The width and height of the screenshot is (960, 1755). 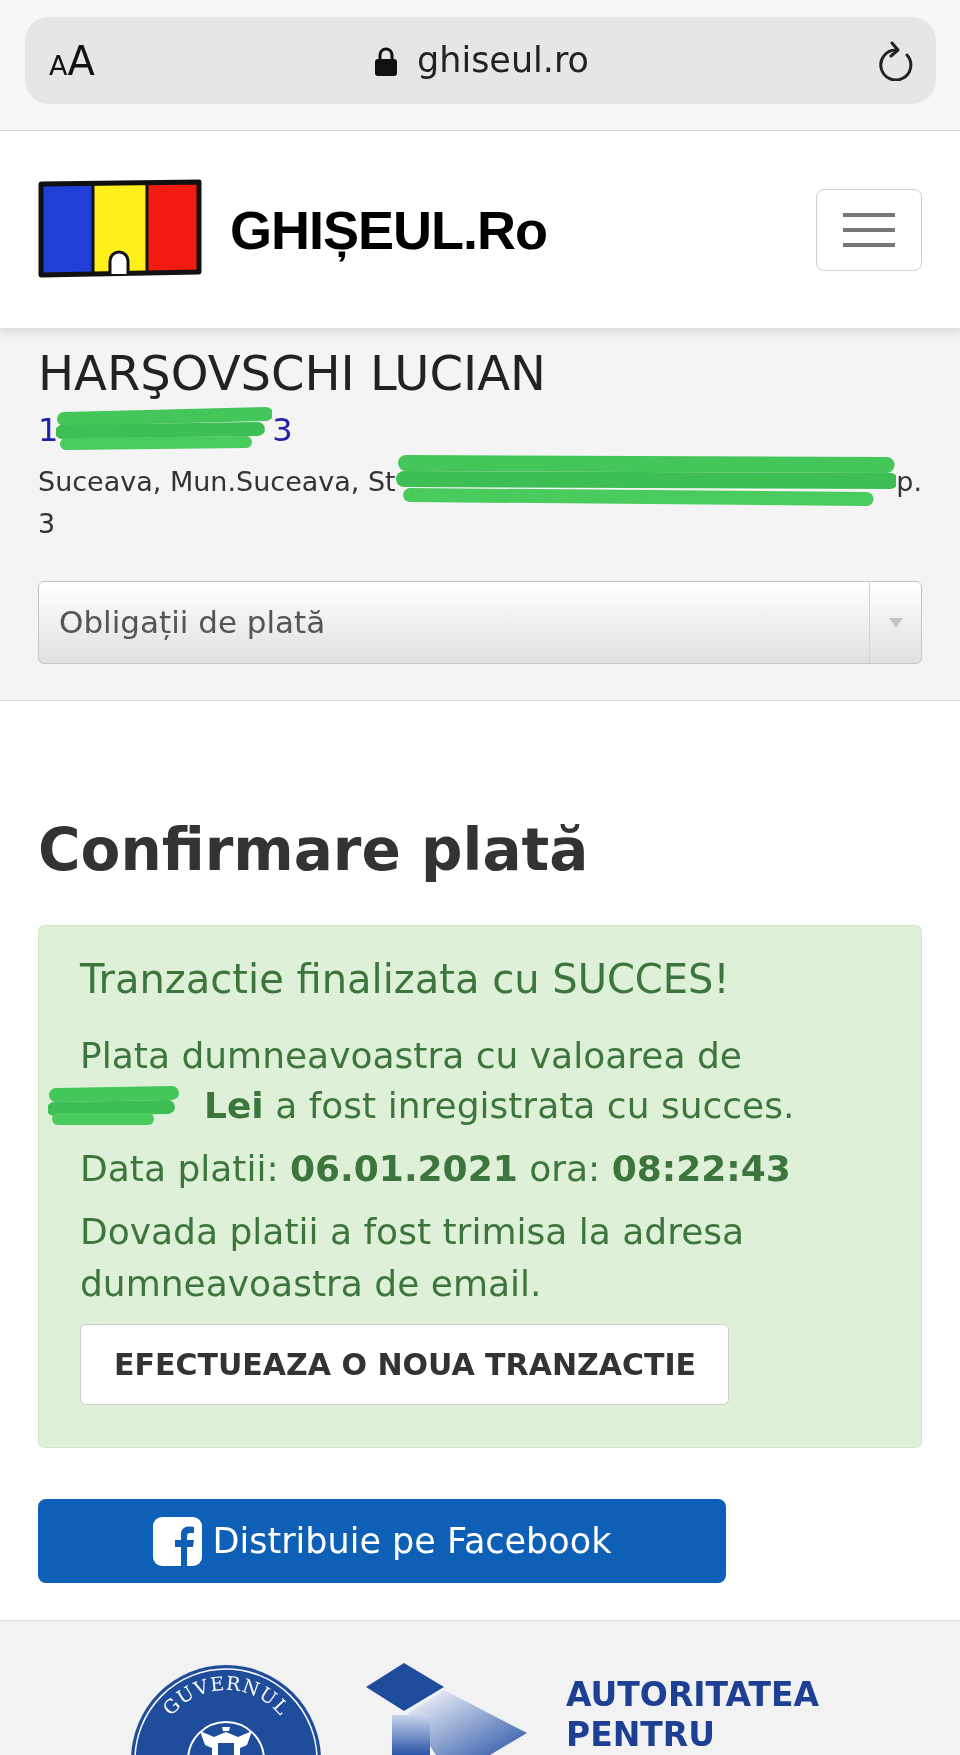 I want to click on facebook-icon, so click(x=177, y=1541).